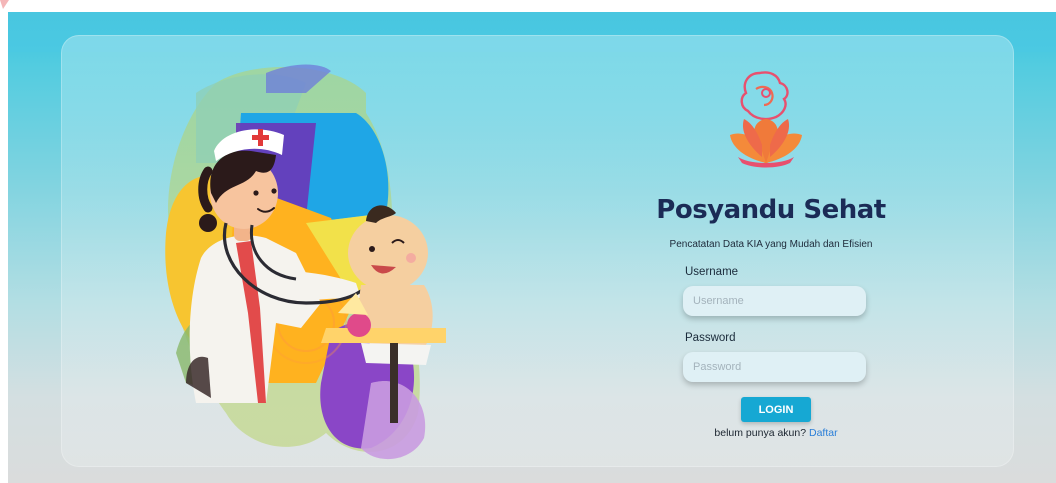 The height and width of the screenshot is (483, 1056). I want to click on register-prompt-text: belum punya akun?, so click(760, 433).